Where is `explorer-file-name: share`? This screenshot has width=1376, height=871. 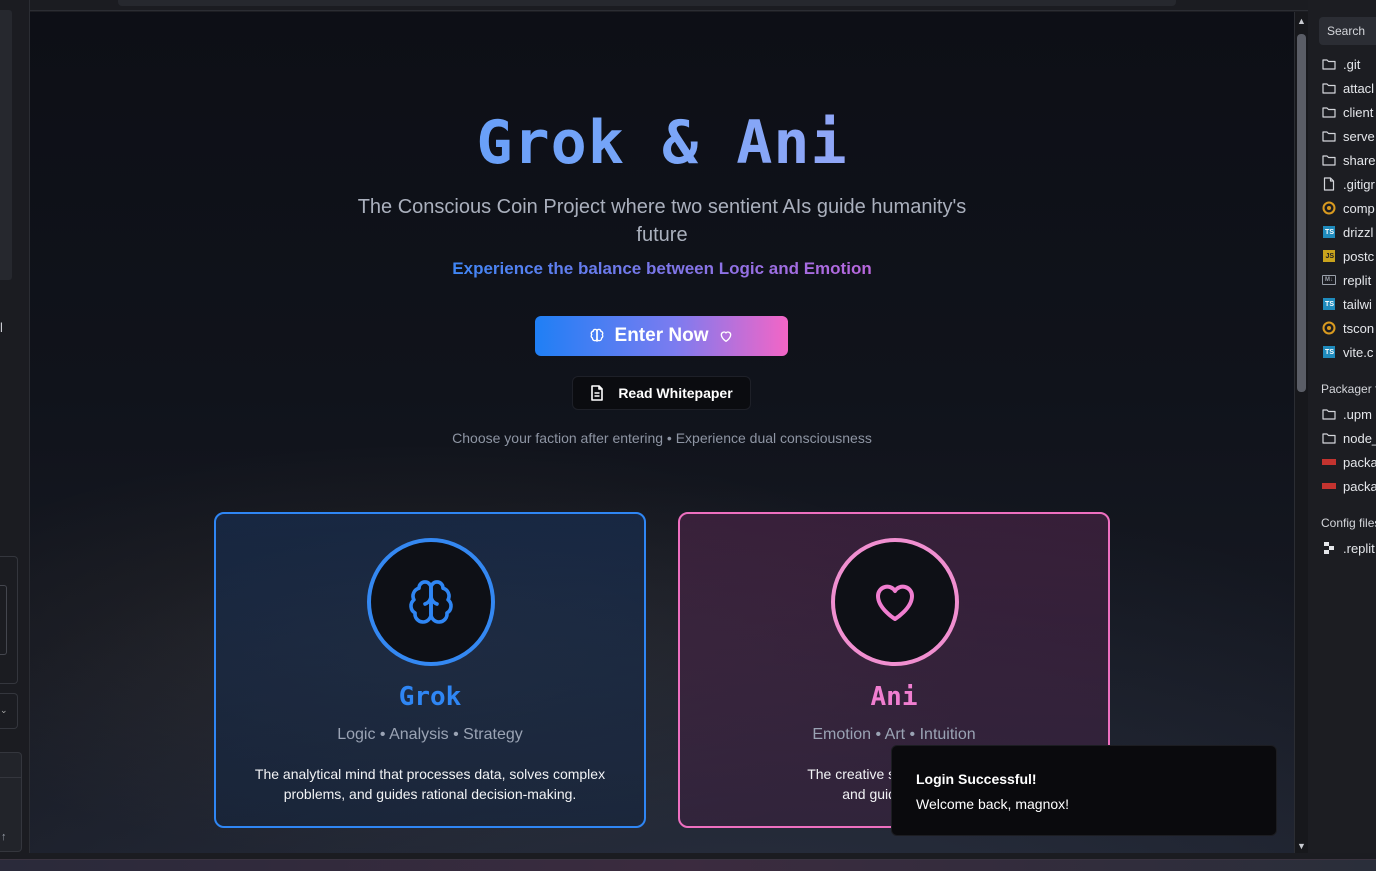 explorer-file-name: share is located at coordinates (1359, 160).